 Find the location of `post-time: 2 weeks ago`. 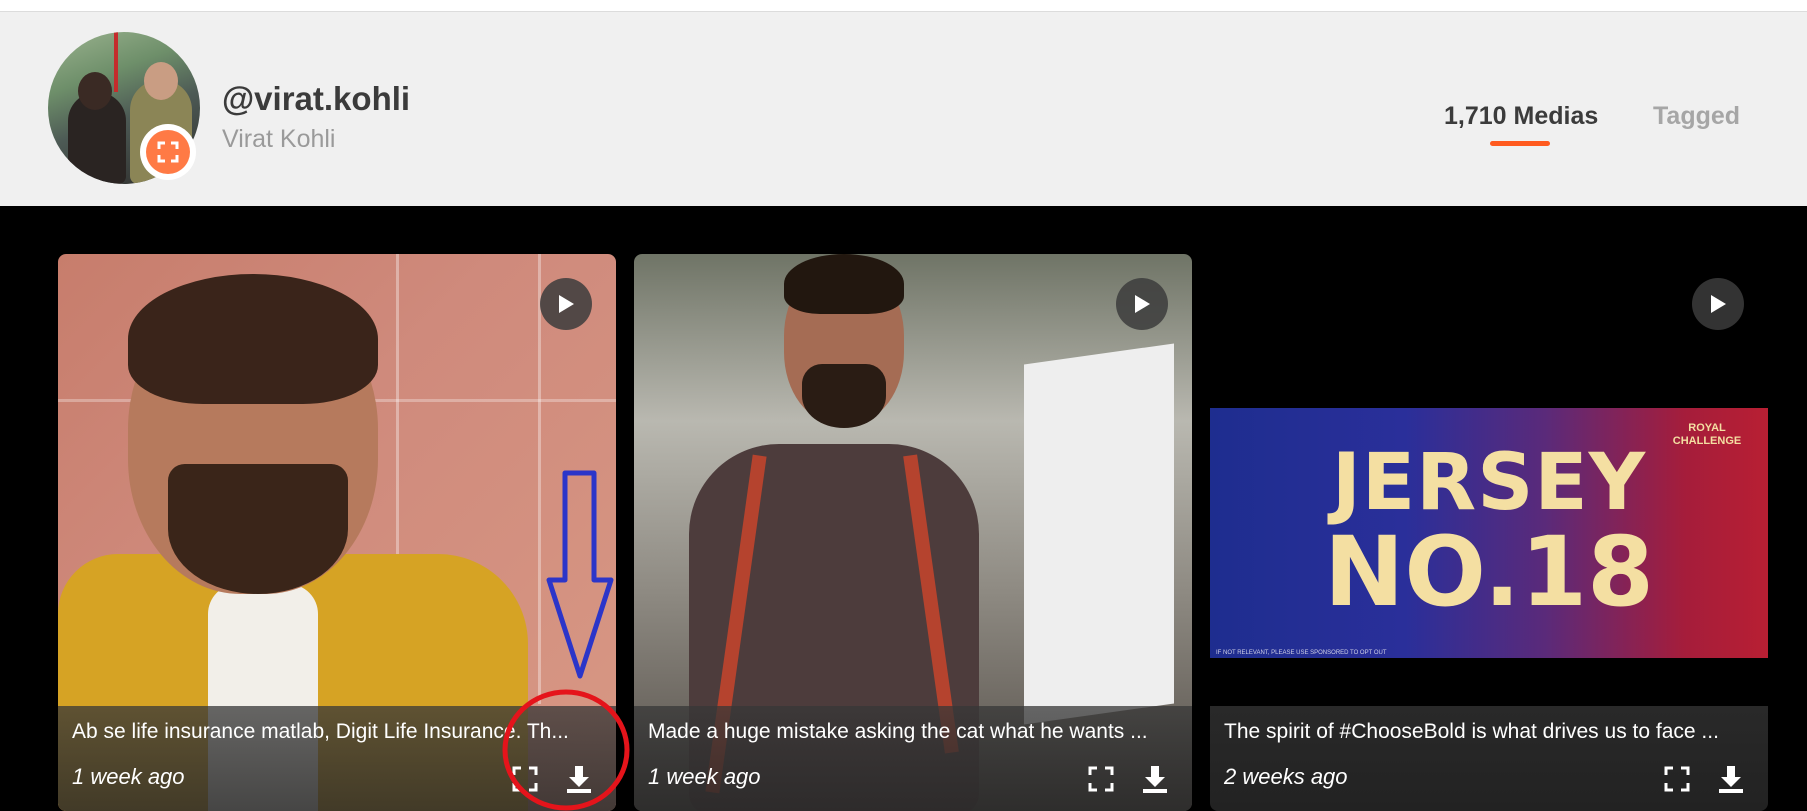

post-time: 2 weeks ago is located at coordinates (1286, 776).